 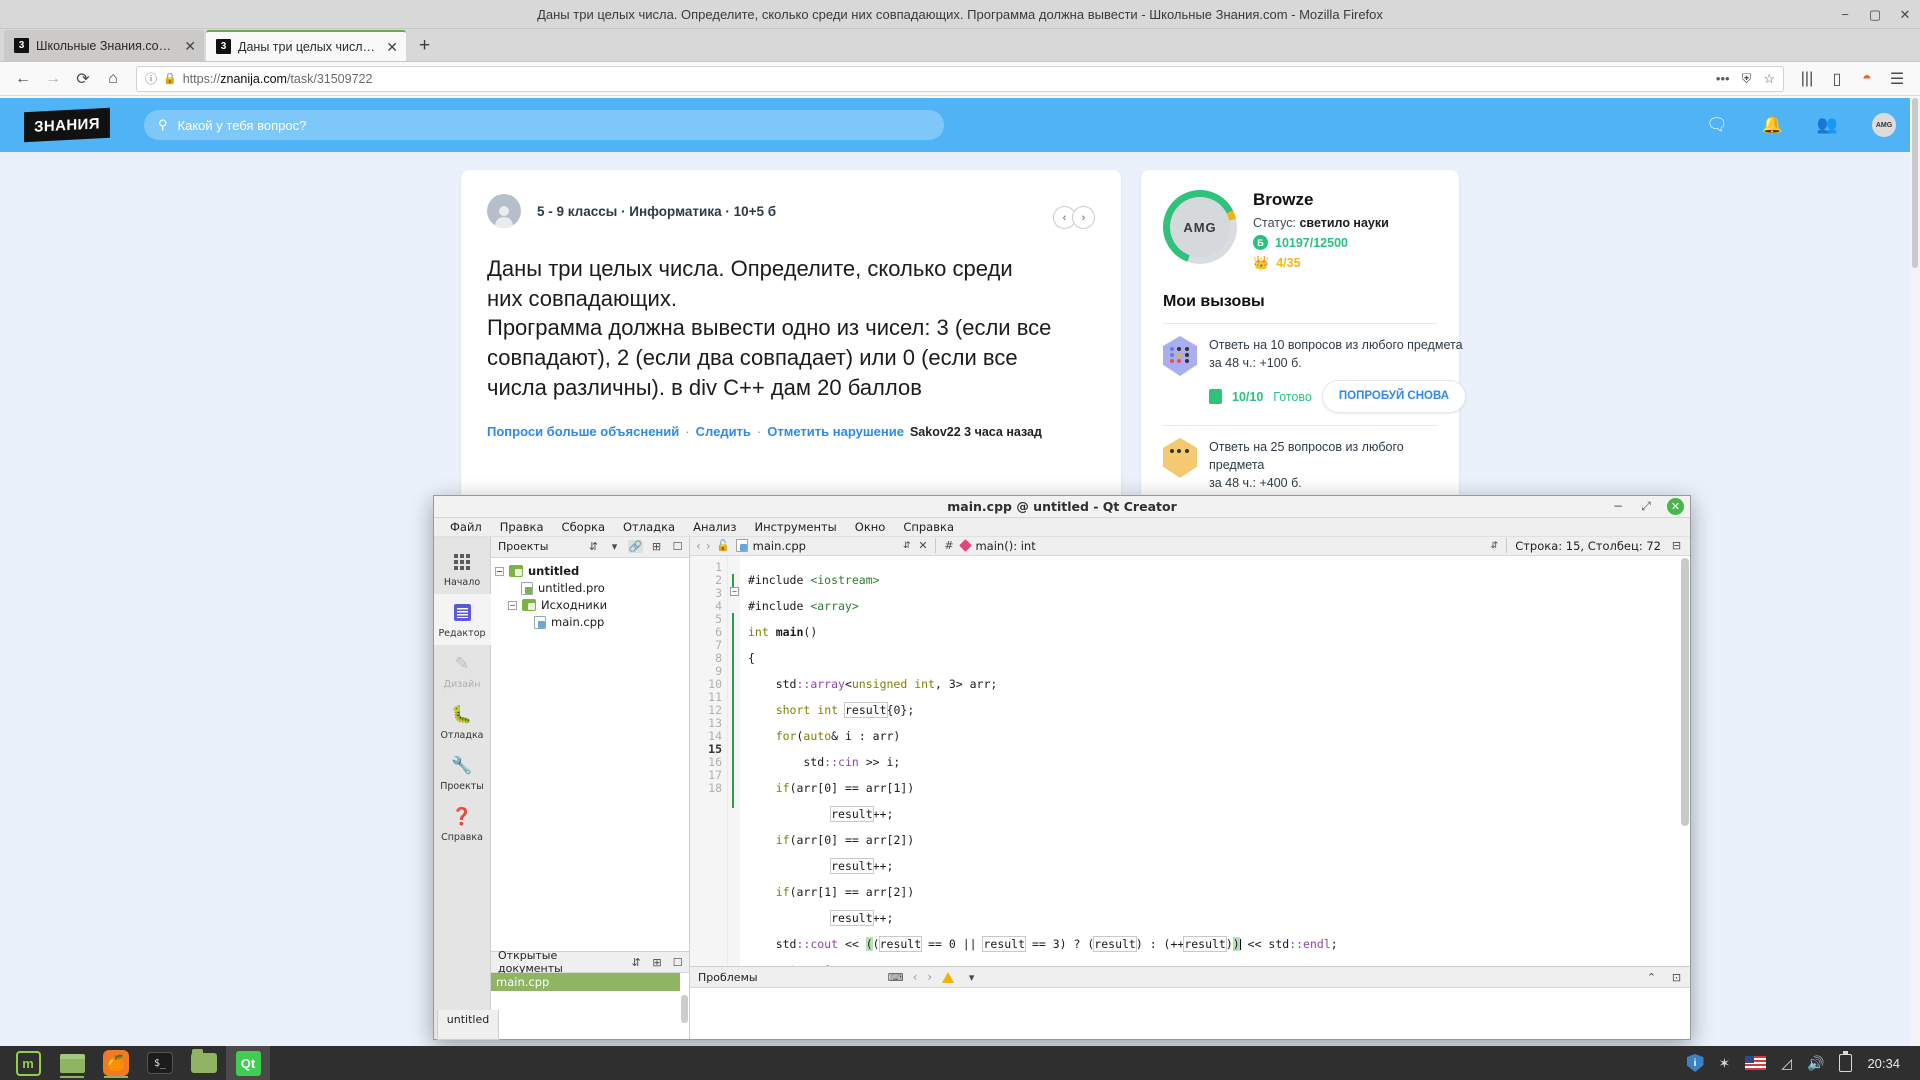 What do you see at coordinates (922, 545) in the screenshot?
I see `close-document-icon: ✕` at bounding box center [922, 545].